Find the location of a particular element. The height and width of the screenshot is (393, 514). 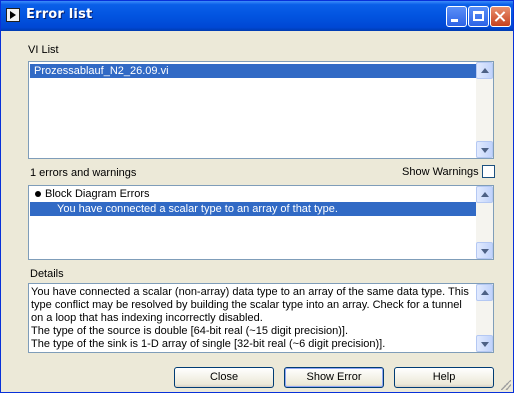

errors-summary: 1 errors and warnings is located at coordinates (83, 173).